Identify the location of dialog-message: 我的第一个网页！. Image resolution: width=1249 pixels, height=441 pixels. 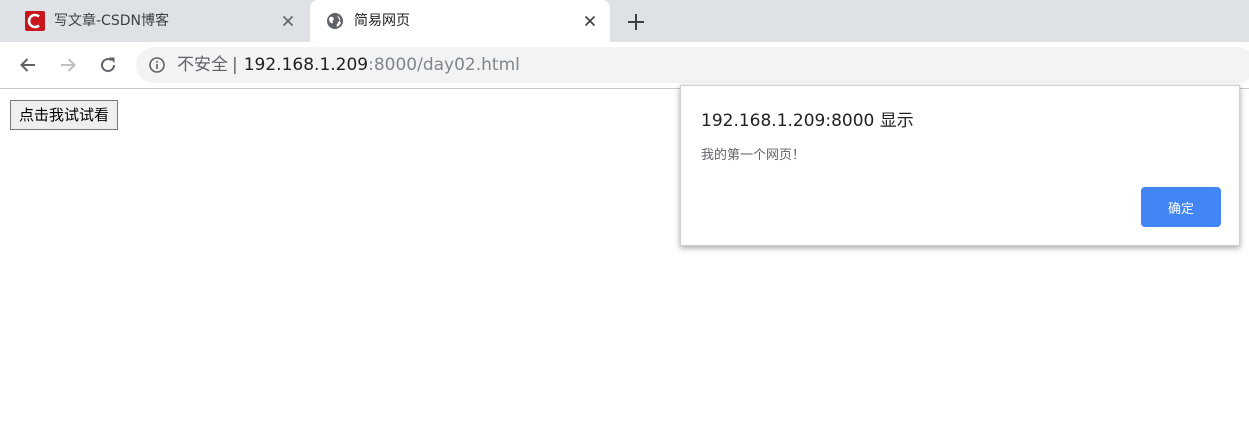
(753, 155).